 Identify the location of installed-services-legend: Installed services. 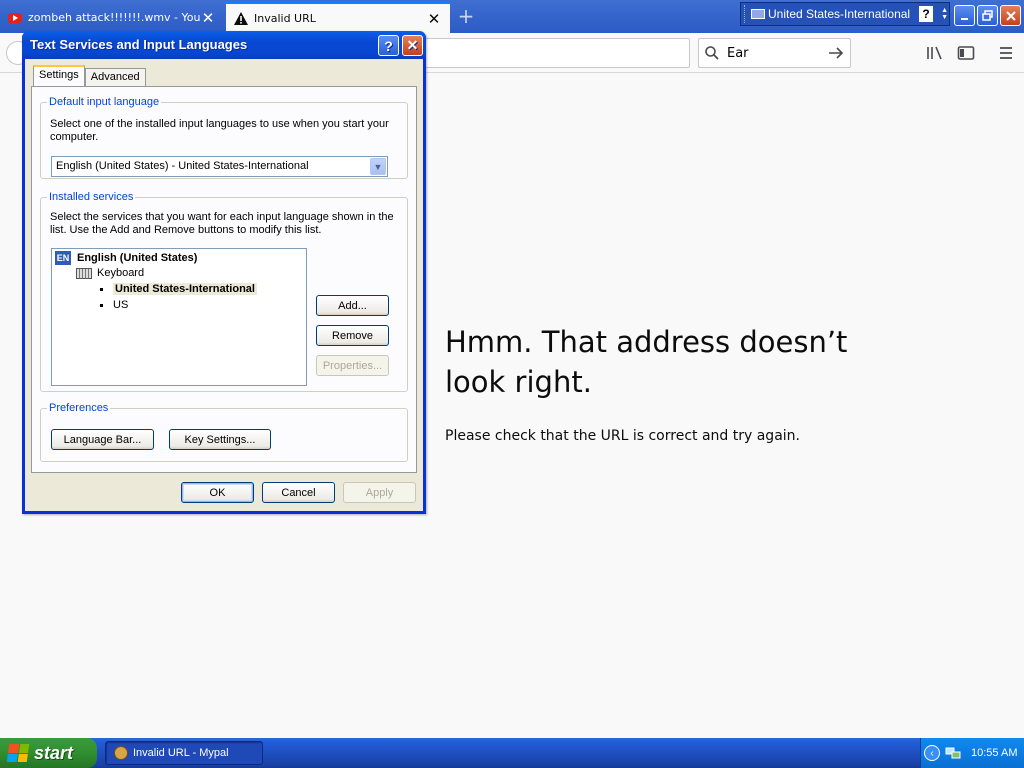
(91, 197).